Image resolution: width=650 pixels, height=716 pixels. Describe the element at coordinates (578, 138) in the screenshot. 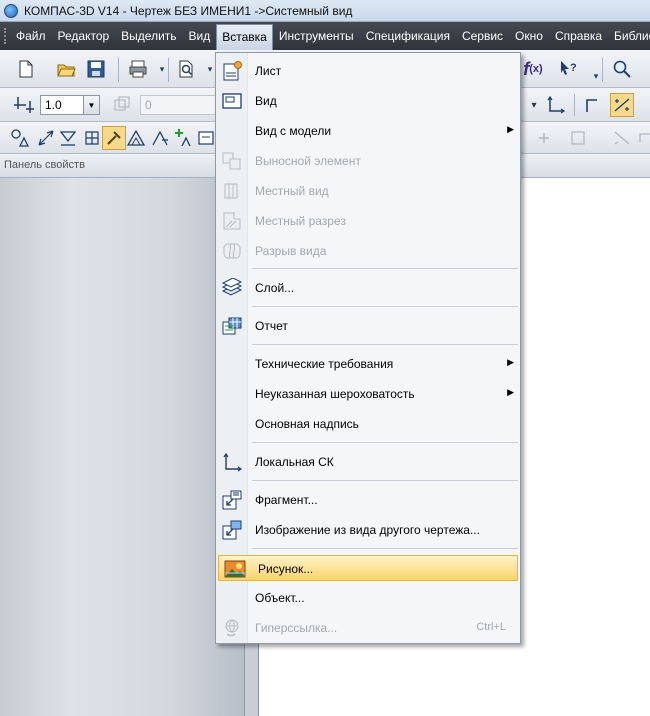

I see `collection-disabled-icon` at that location.